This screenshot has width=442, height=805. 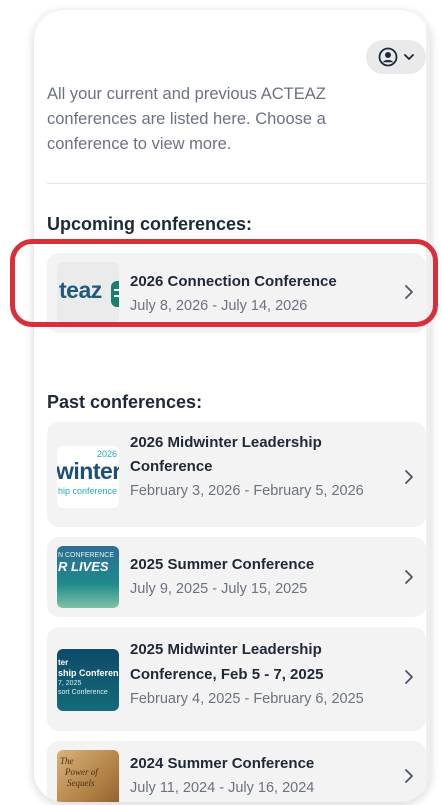 What do you see at coordinates (236, 183) in the screenshot?
I see `divider` at bounding box center [236, 183].